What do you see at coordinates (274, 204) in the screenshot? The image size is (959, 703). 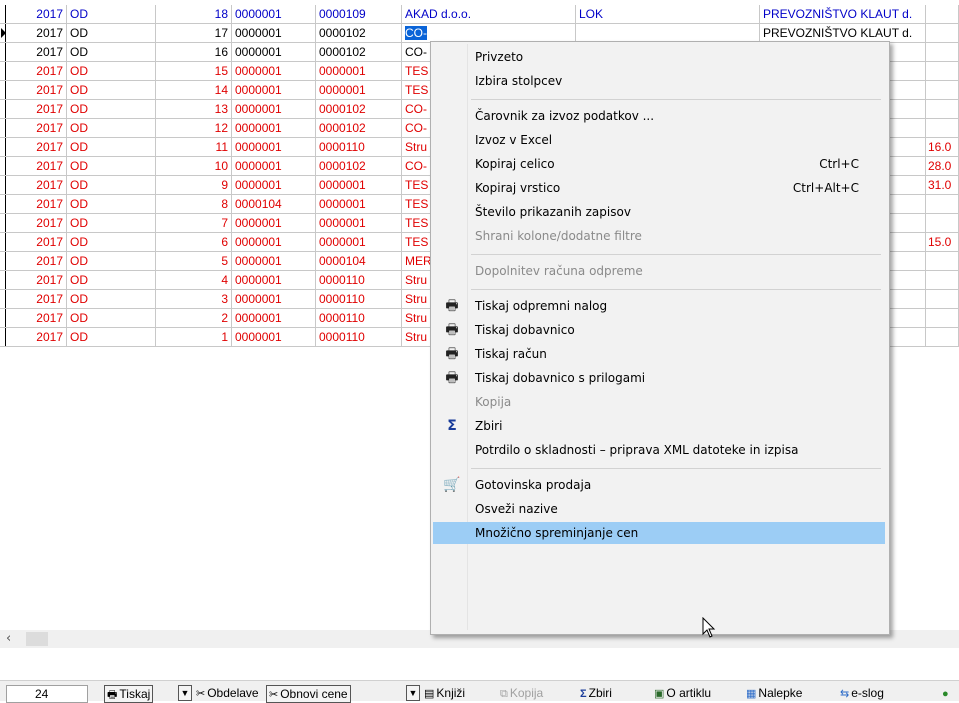 I see `table-cell-code: 0000104` at bounding box center [274, 204].